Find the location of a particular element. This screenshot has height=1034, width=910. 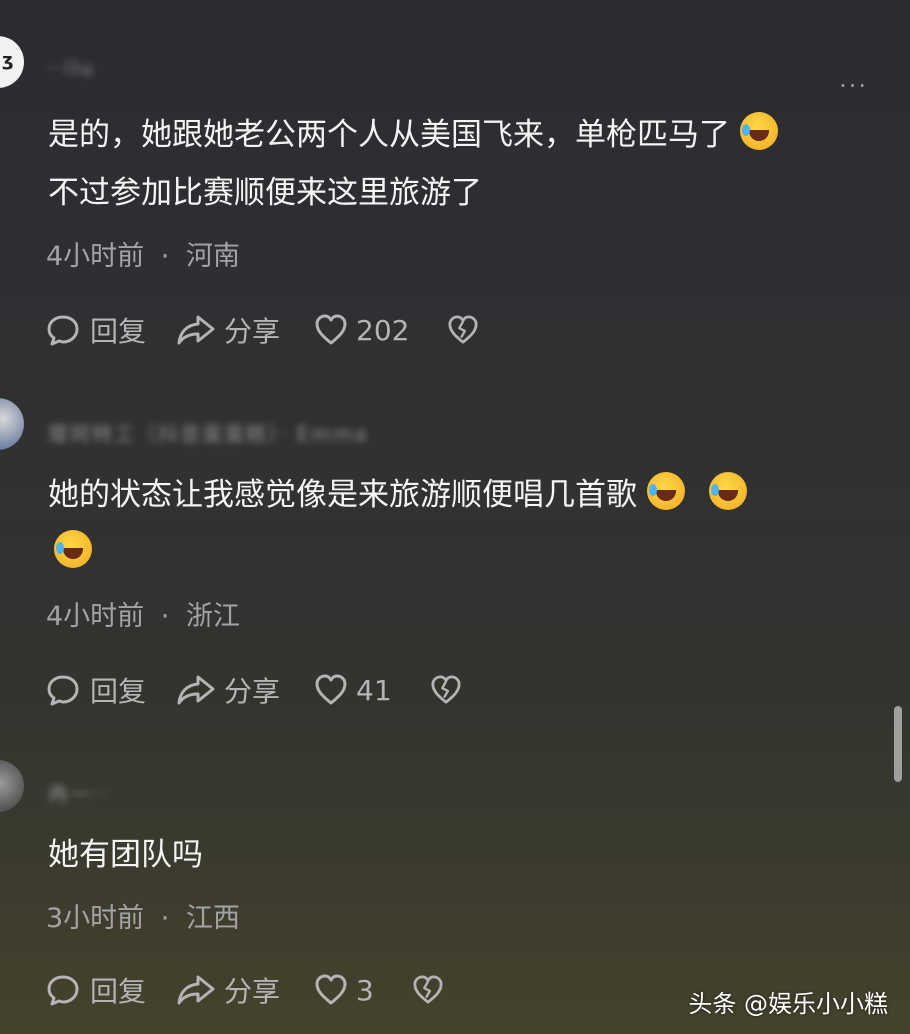

comment-meta: 4小时前 · 河南 is located at coordinates (143, 253).